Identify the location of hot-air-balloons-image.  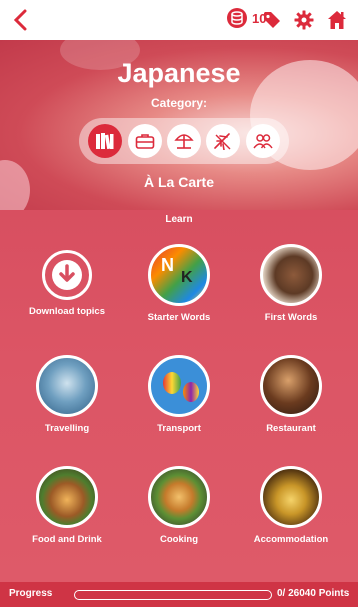
(179, 386).